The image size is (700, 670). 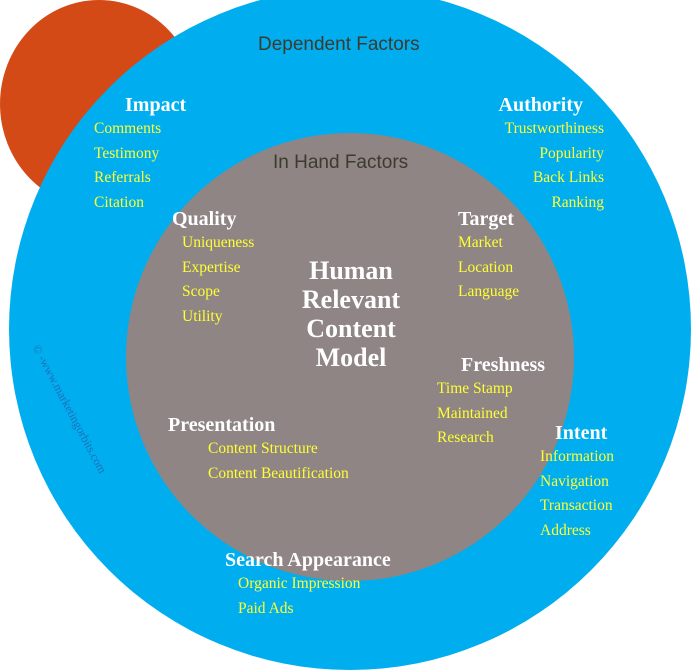 What do you see at coordinates (218, 242) in the screenshot?
I see `list-item: Uniqueness` at bounding box center [218, 242].